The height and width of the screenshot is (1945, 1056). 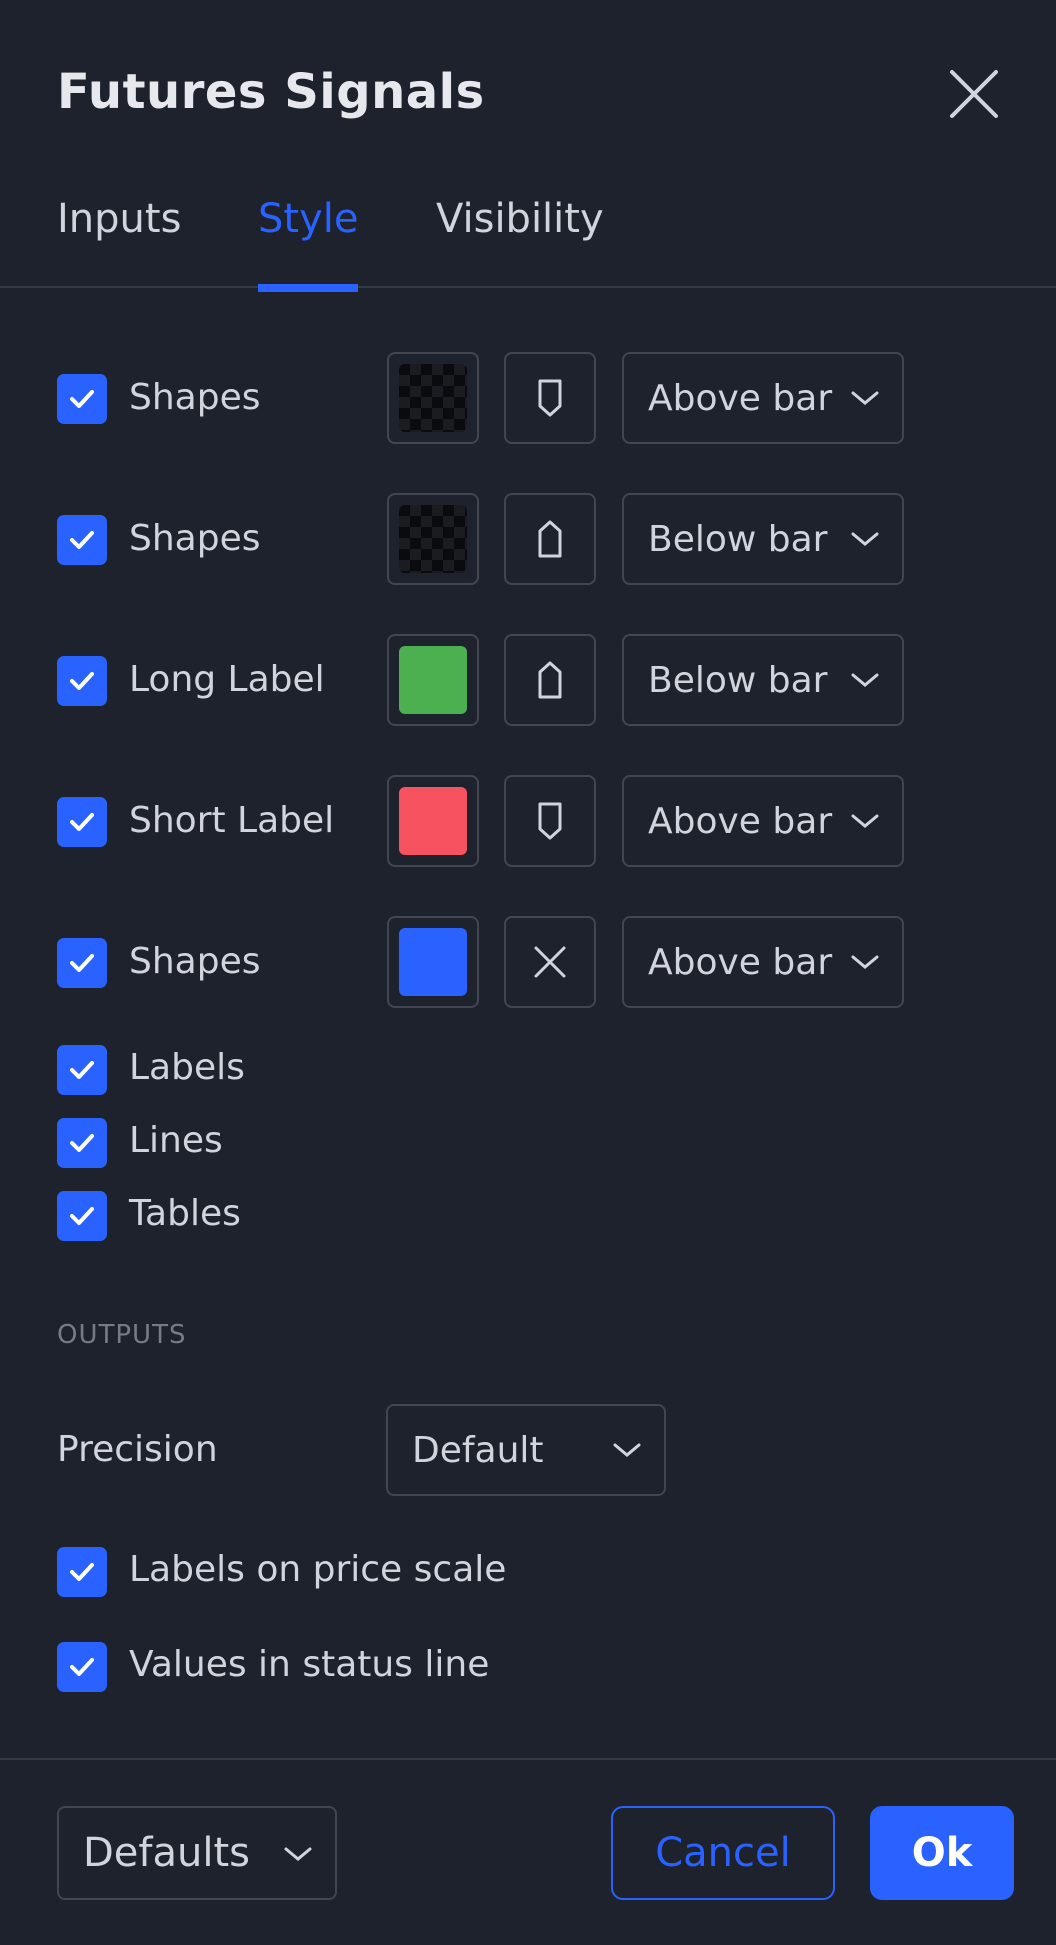 I want to click on plot-row: Long Label Below bar, so click(x=487, y=682).